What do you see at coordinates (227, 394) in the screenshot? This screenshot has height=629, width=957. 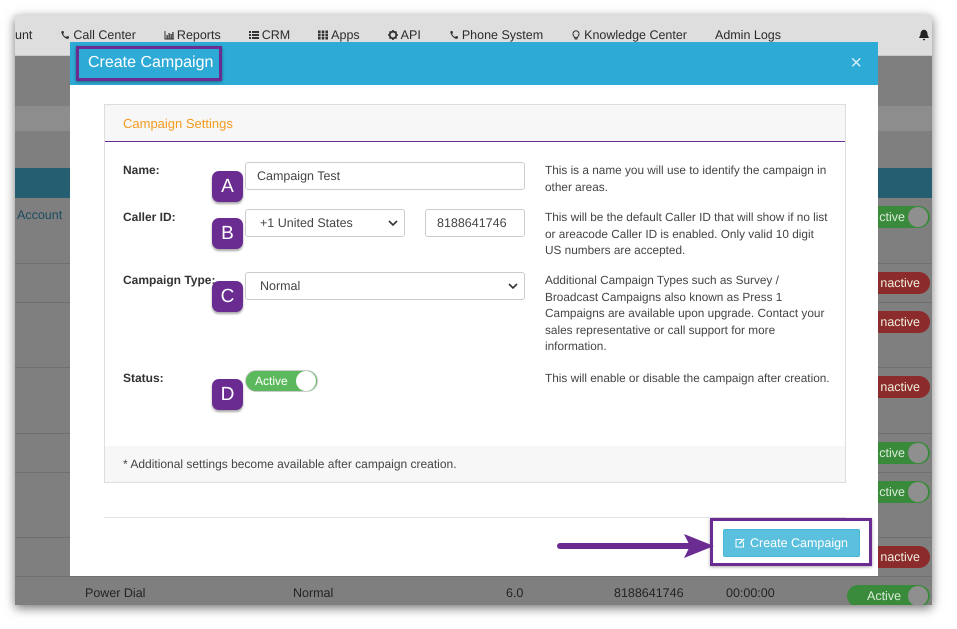 I see `step-marker: D` at bounding box center [227, 394].